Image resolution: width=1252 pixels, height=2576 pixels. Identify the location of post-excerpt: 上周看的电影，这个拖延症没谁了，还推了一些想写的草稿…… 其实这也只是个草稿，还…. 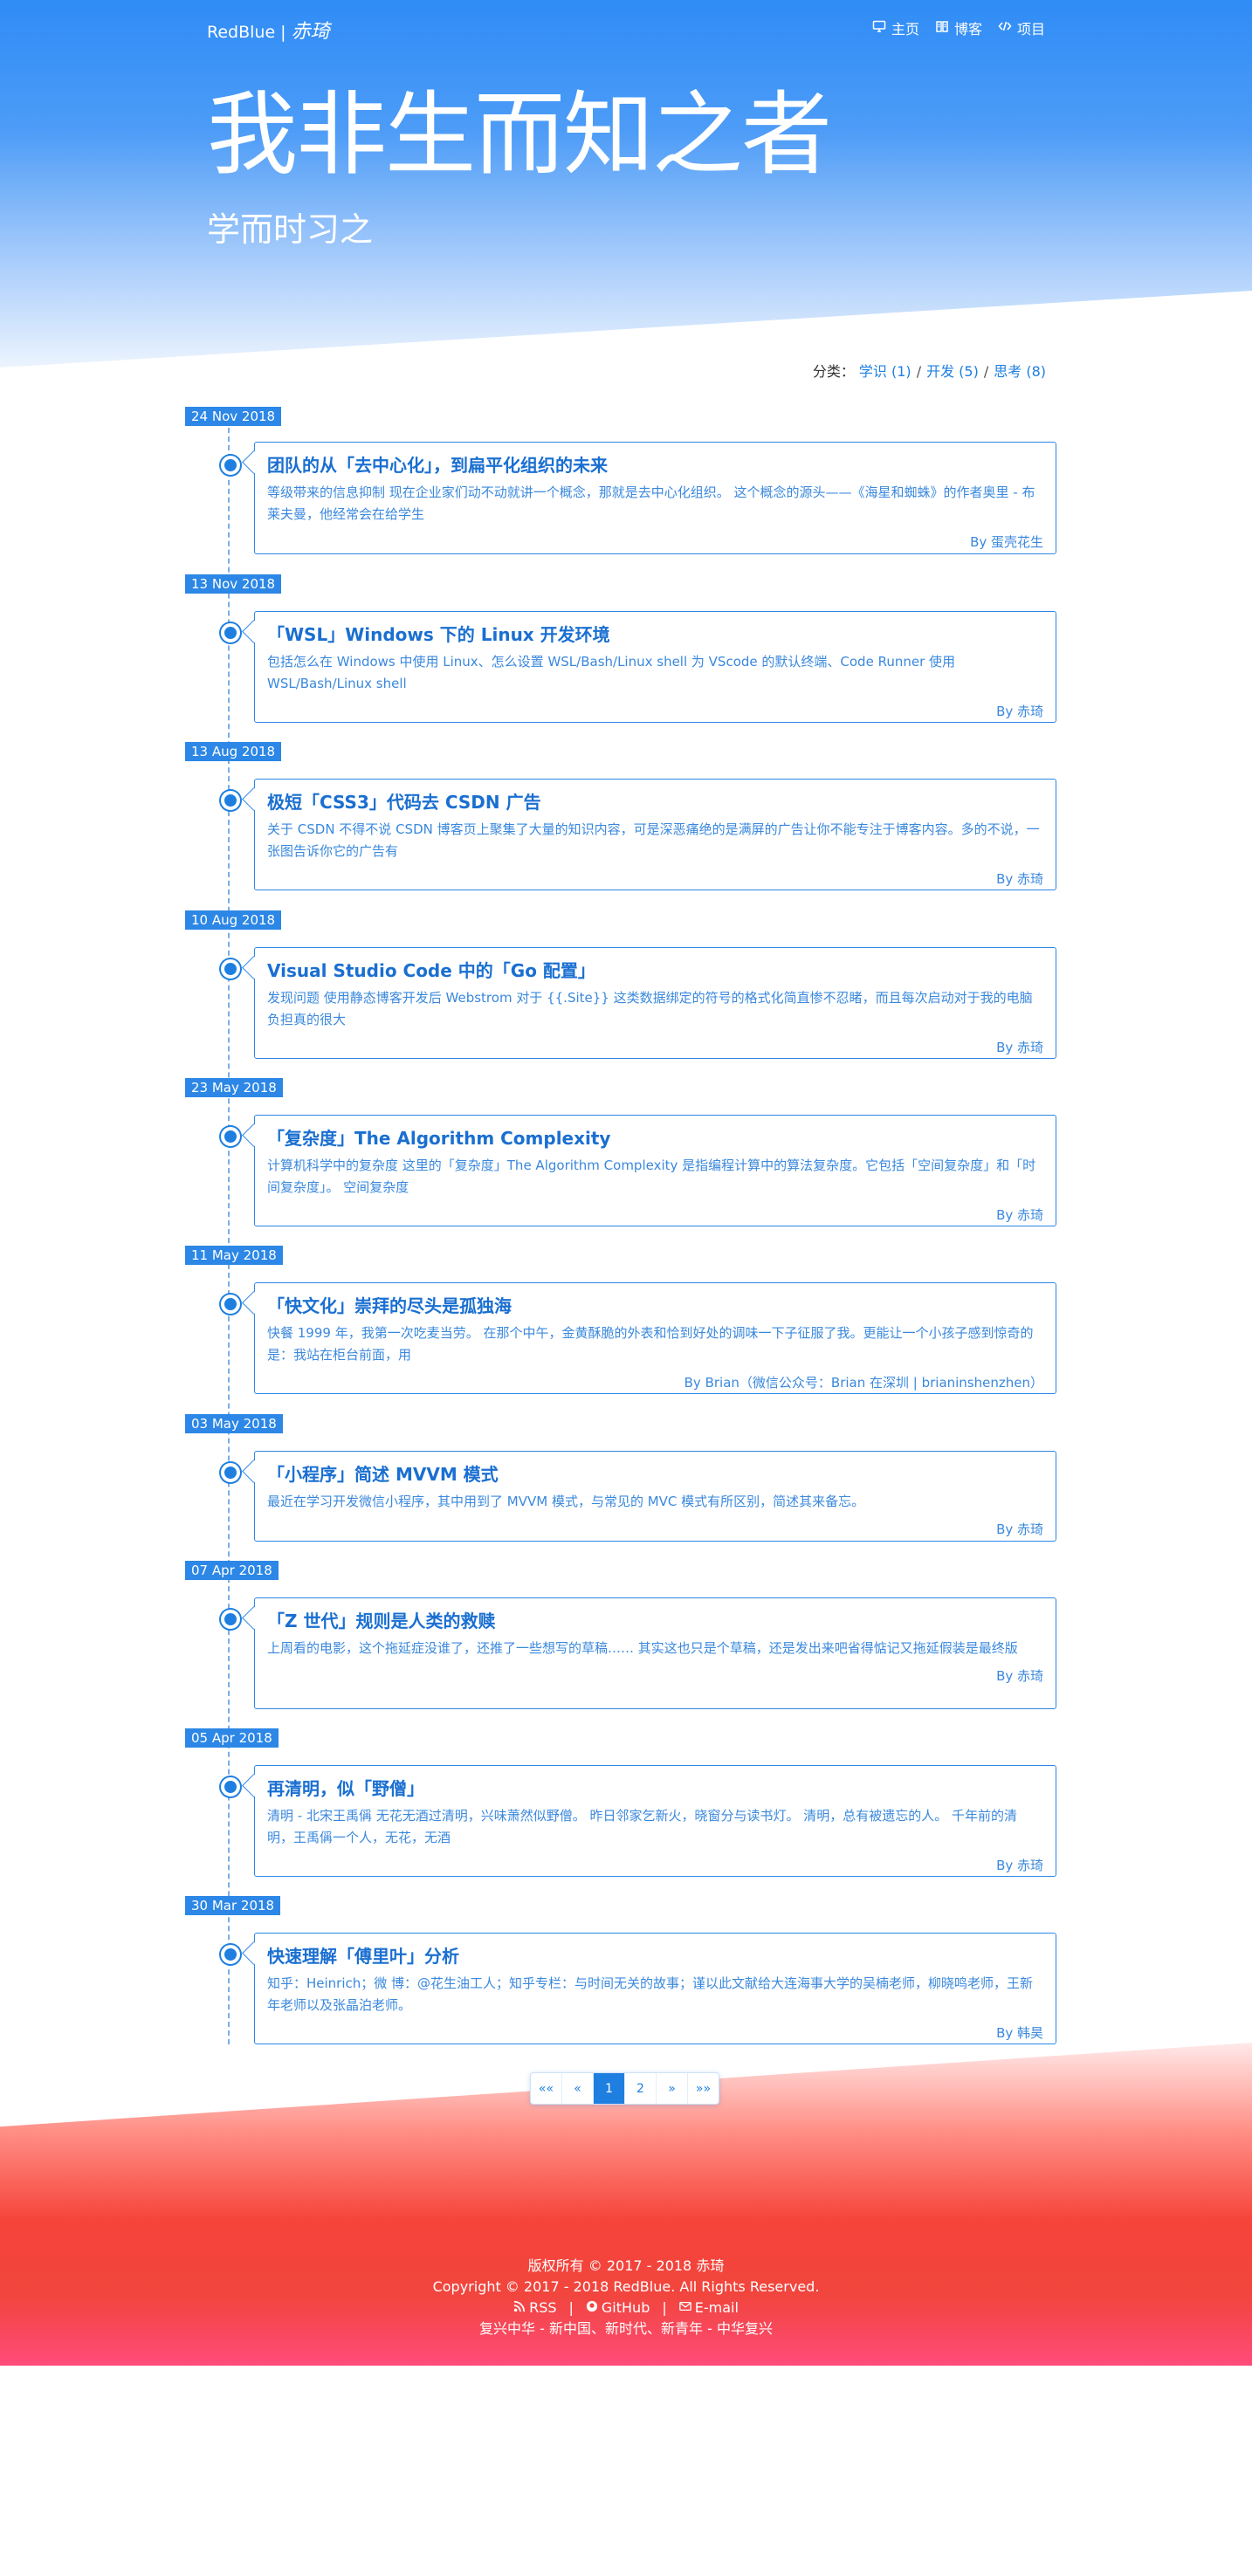
(642, 1648).